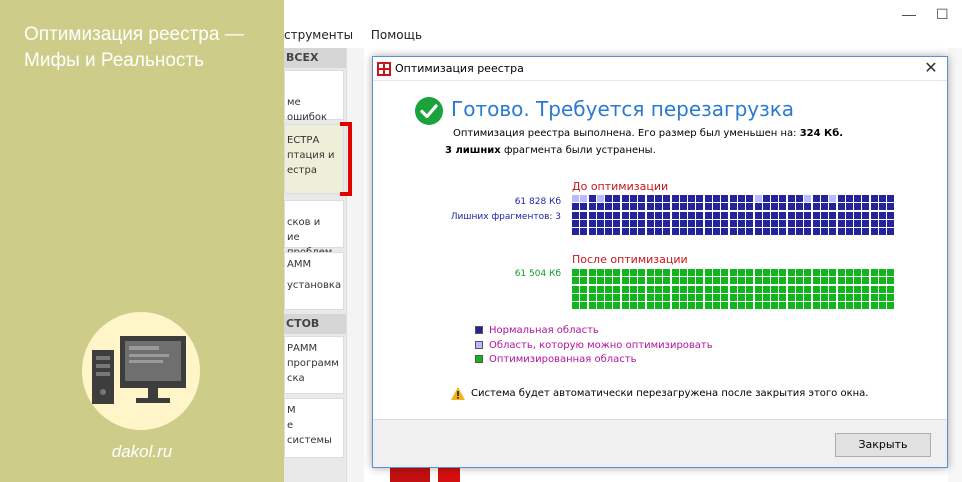 The height and width of the screenshot is (482, 962). I want to click on legend-label: Область, которую можно оптимизировать, so click(601, 345).